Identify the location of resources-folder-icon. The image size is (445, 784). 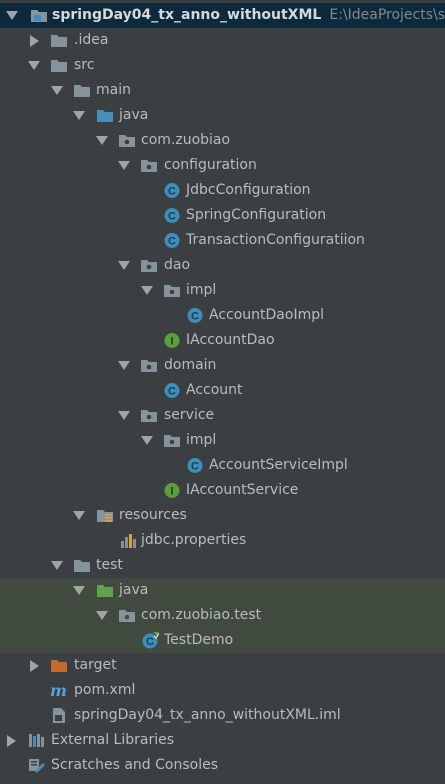
(105, 515).